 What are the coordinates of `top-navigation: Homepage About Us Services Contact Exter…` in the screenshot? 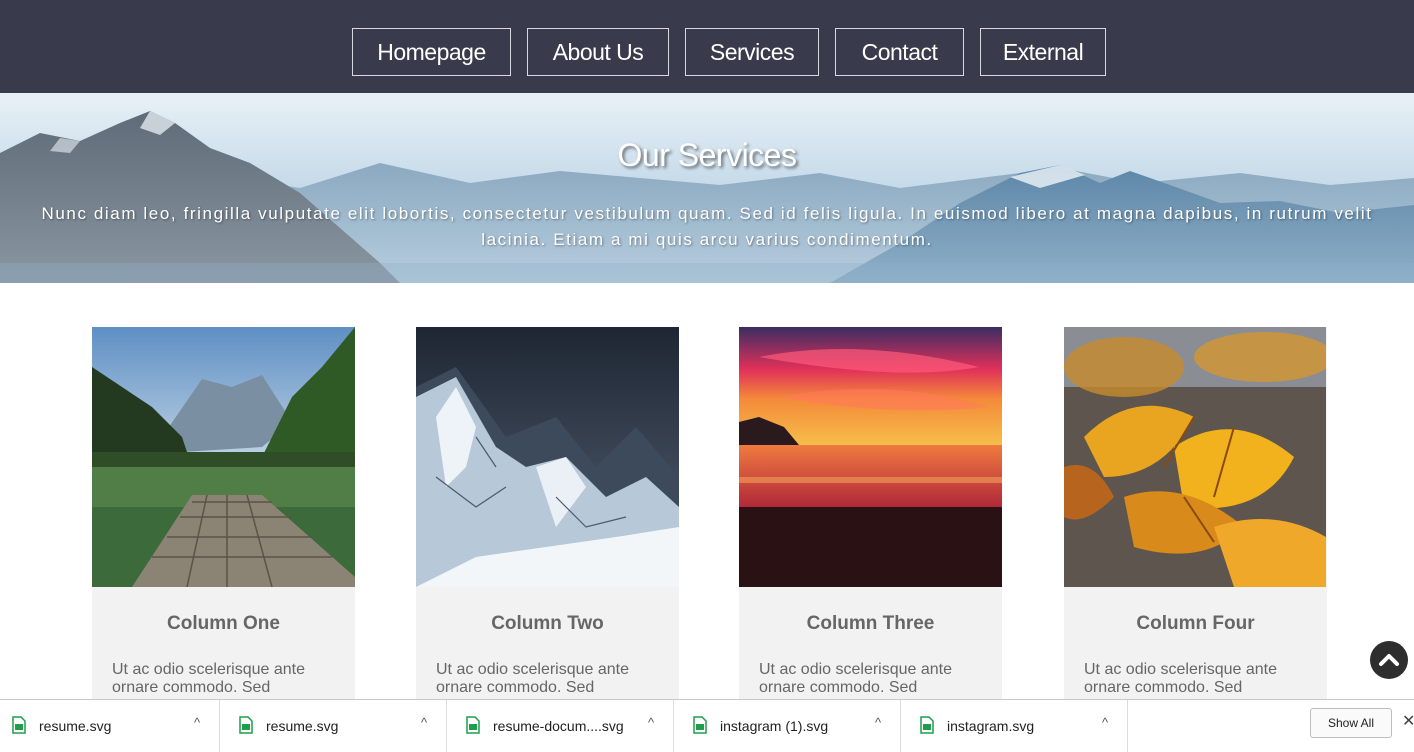 It's located at (707, 46).